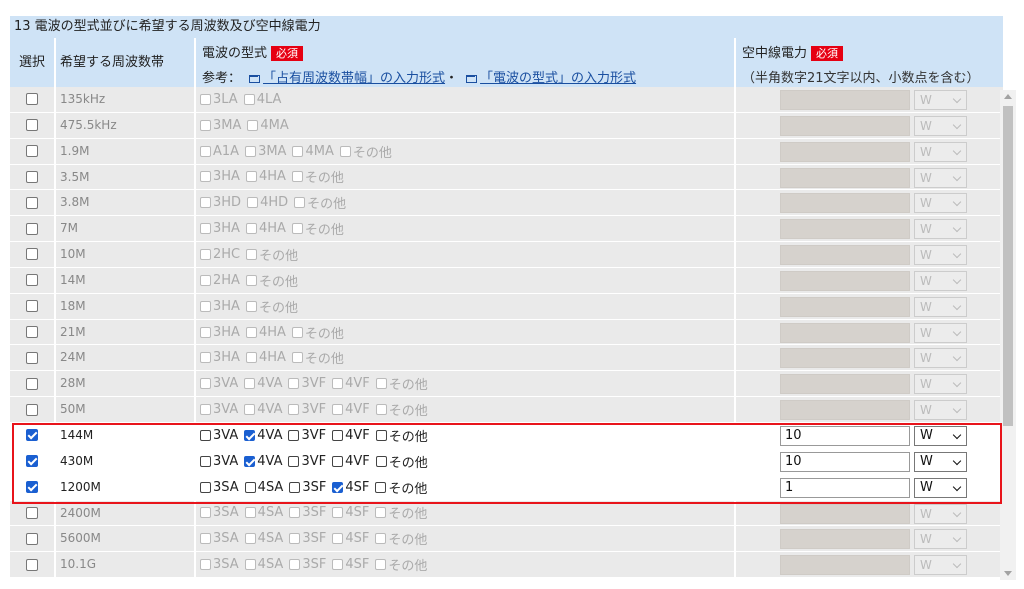  What do you see at coordinates (1008, 573) in the screenshot?
I see `scroll-down-arrow-icon` at bounding box center [1008, 573].